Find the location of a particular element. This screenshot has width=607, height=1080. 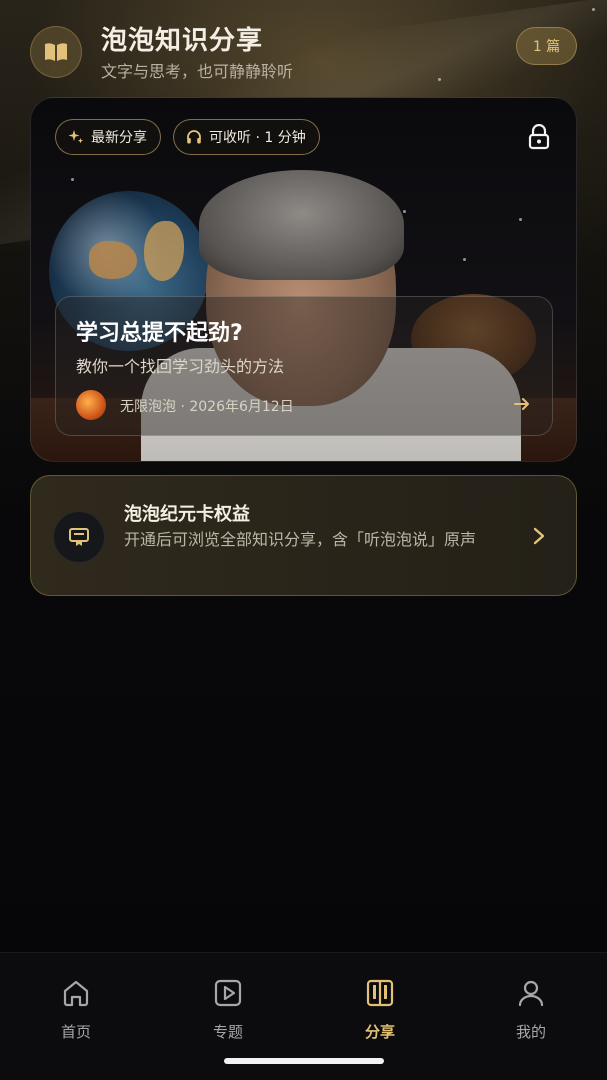

article-count-badge: 1 篇 is located at coordinates (546, 46).